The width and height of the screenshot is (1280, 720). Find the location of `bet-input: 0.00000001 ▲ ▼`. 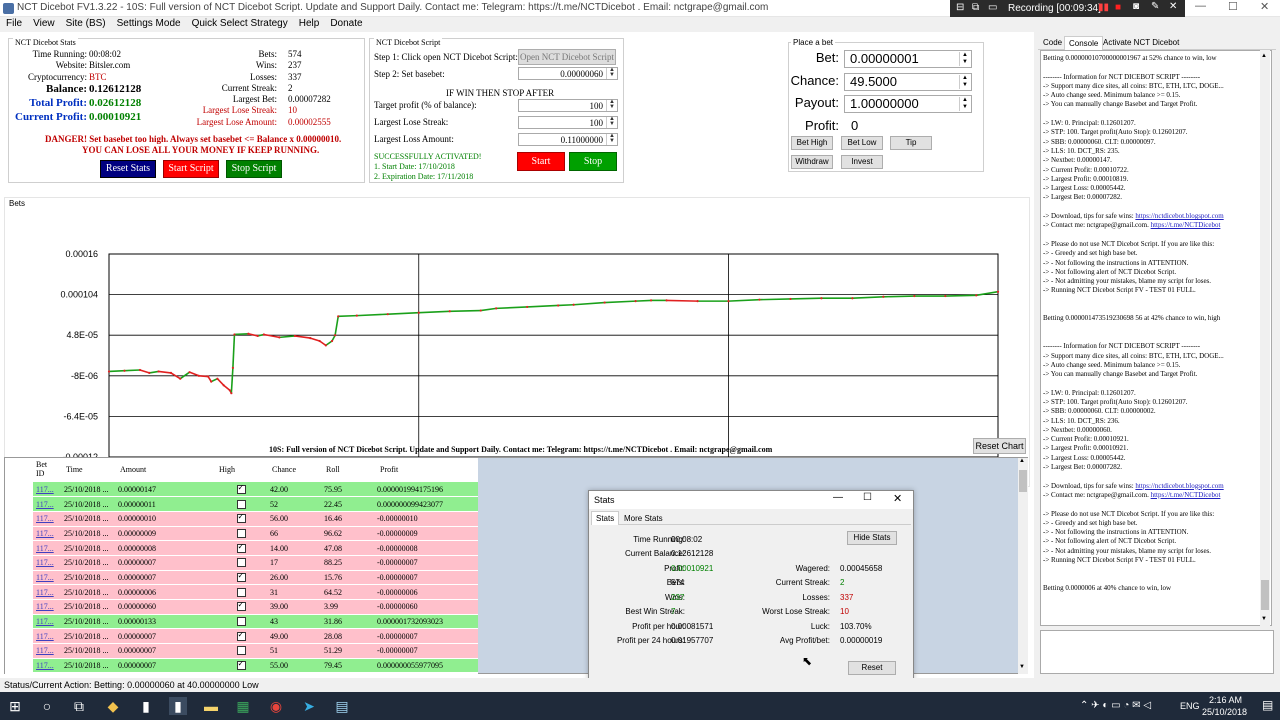

bet-input: 0.00000001 ▲ ▼ is located at coordinates (908, 59).